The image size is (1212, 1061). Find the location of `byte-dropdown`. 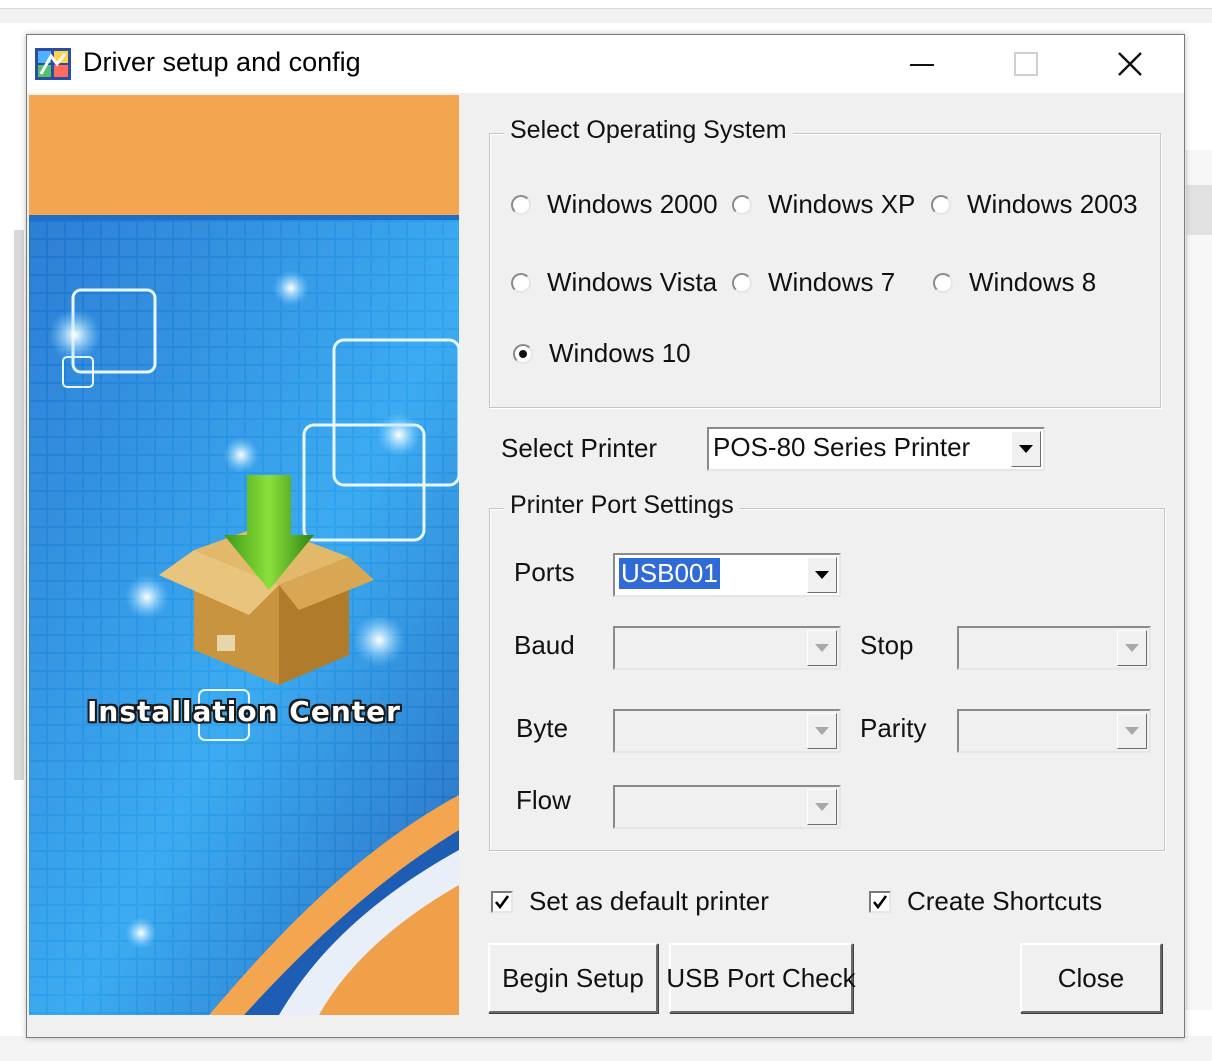

byte-dropdown is located at coordinates (727, 731).